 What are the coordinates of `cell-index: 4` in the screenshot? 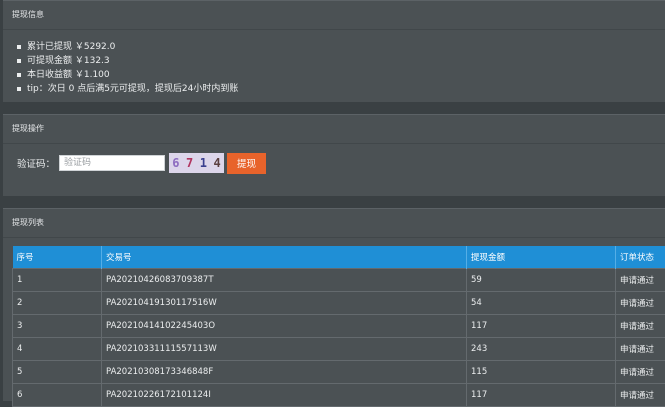 It's located at (57, 349).